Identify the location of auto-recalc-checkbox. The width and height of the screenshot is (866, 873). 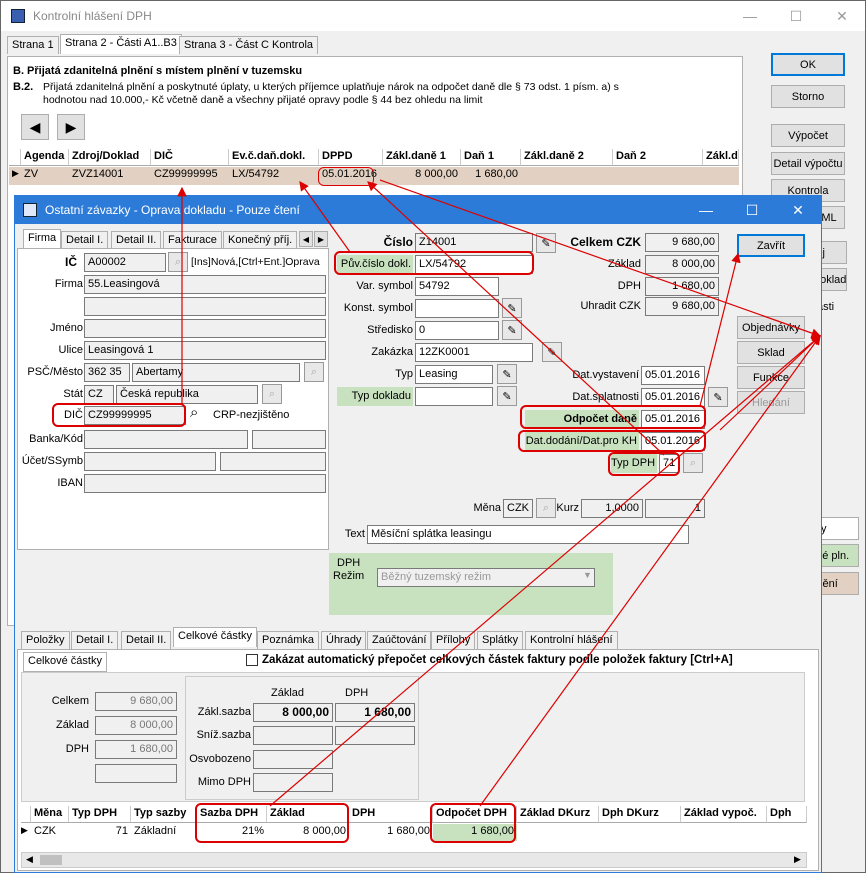
(252, 660).